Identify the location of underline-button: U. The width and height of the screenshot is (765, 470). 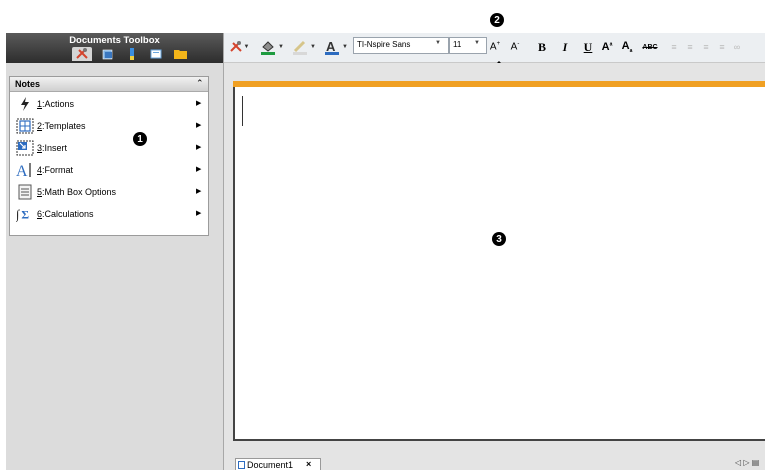
(588, 47).